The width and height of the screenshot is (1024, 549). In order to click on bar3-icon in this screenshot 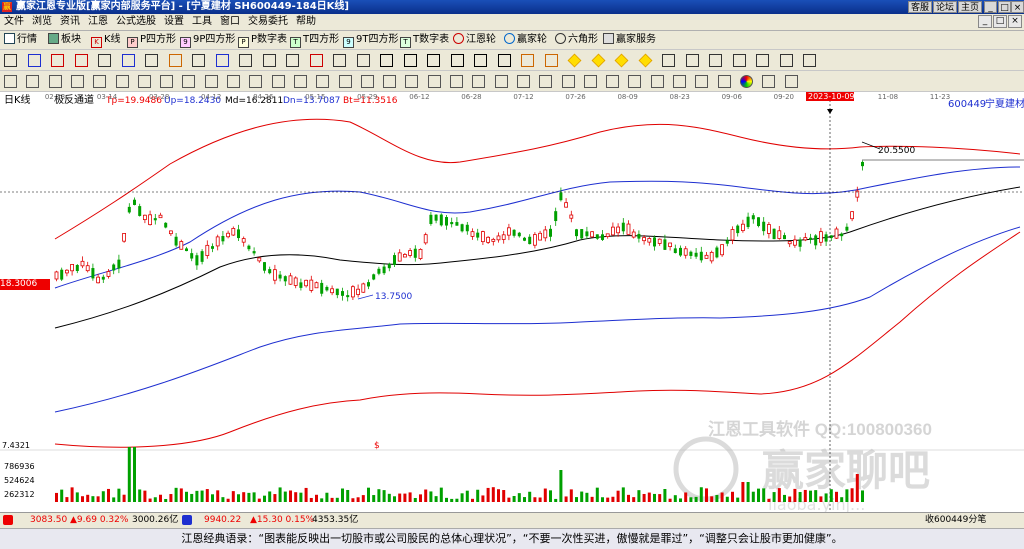, I will do `click(809, 60)`.